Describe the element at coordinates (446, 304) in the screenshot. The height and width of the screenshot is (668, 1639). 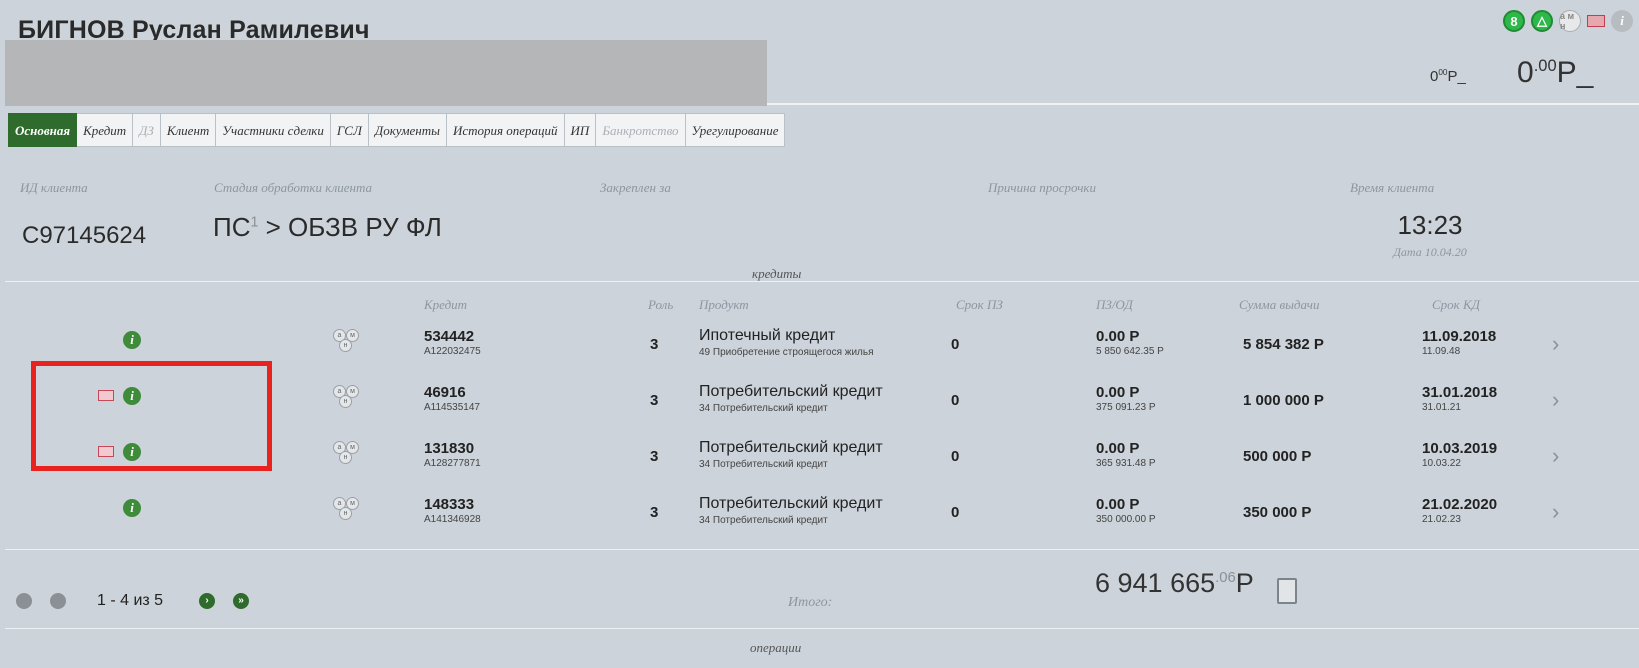
I see `col-credit: Кредит` at that location.